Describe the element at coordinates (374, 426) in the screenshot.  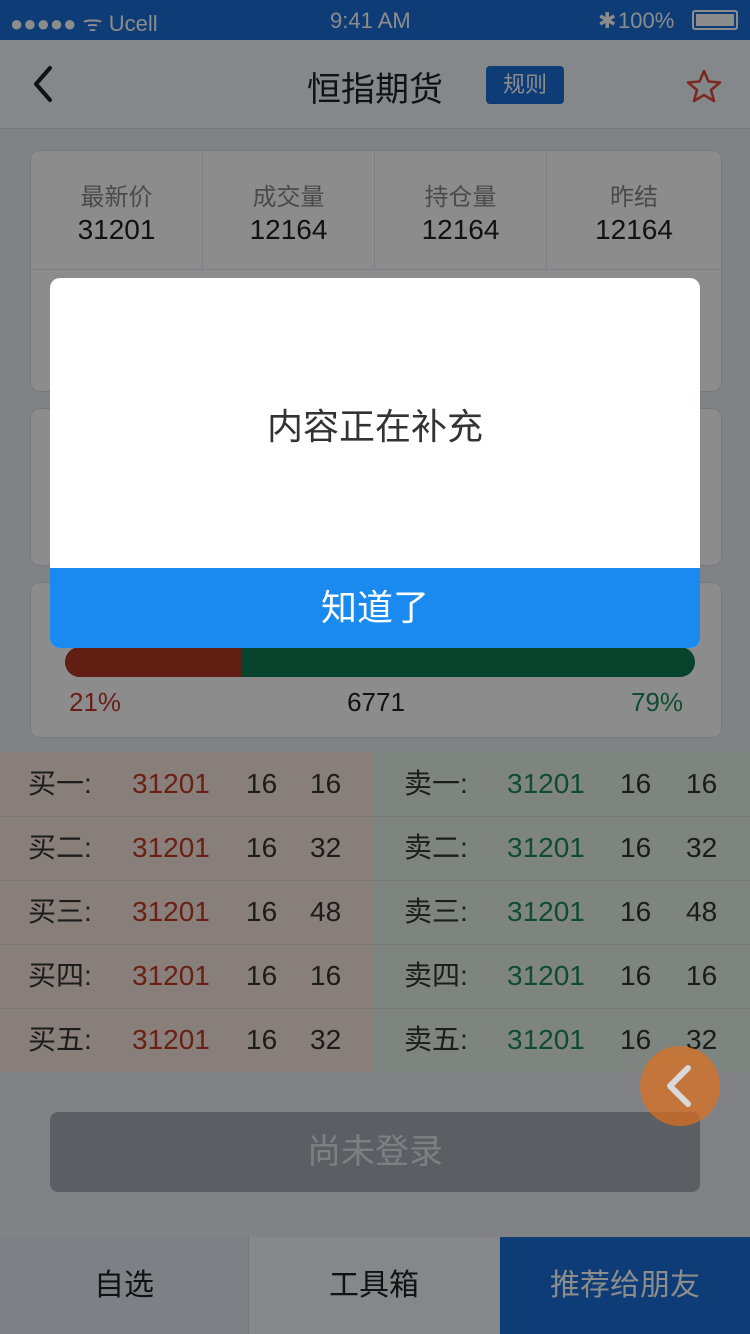
I see `dialog-message: 内容正在补充` at that location.